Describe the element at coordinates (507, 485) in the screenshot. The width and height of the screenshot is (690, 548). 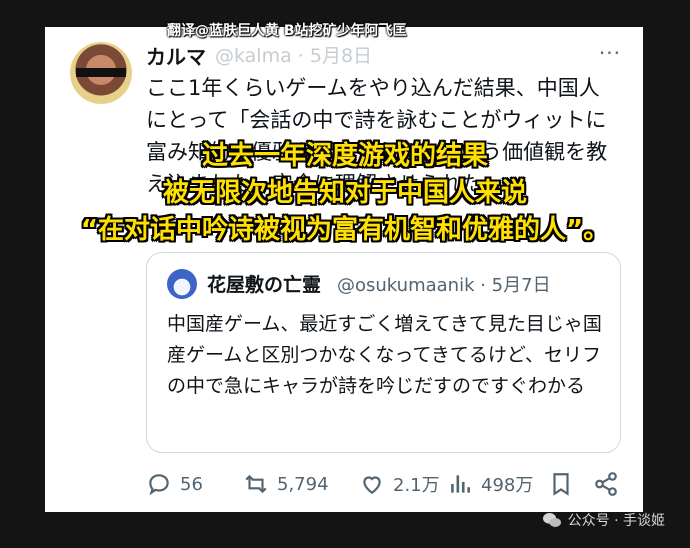
I see `views-count: 498万` at that location.